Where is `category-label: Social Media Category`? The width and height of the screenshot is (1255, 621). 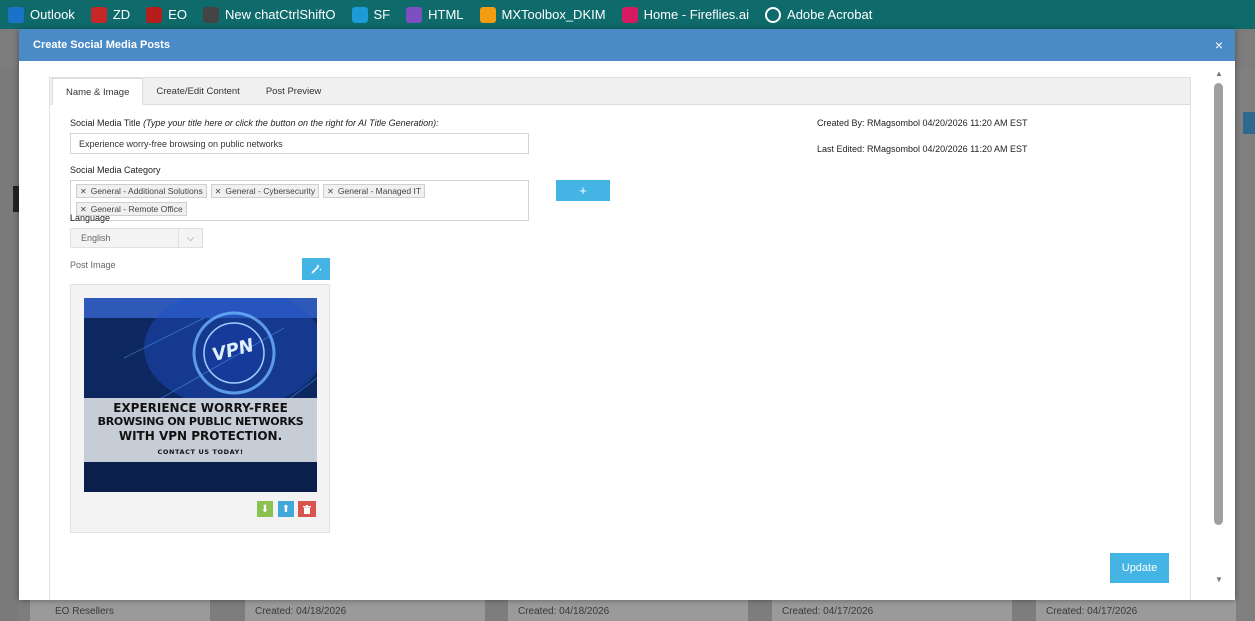 category-label: Social Media Category is located at coordinates (115, 170).